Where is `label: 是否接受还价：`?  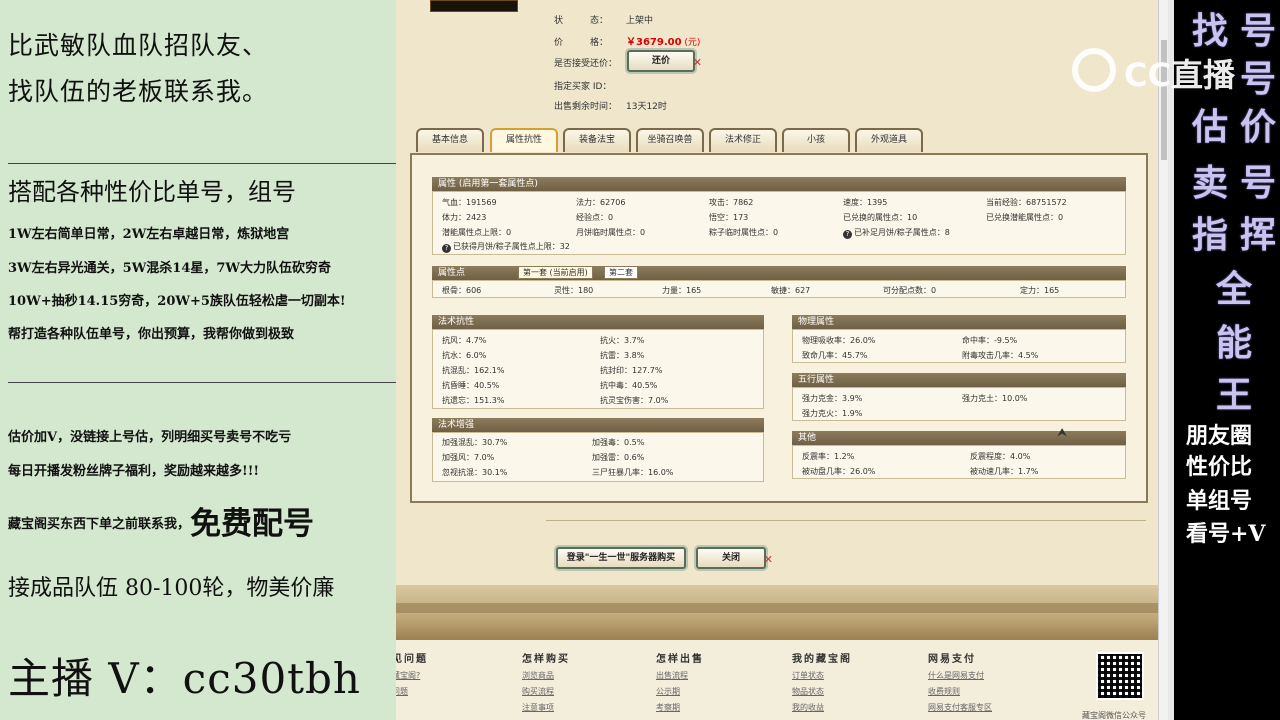
label: 是否接受还价： is located at coordinates (586, 64).